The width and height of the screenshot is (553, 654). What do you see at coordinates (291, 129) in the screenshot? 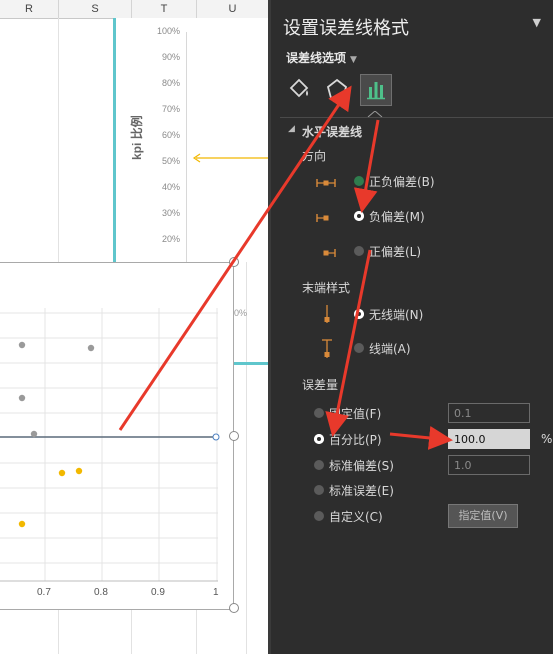
I see `collapse-triangle-icon: ◢` at bounding box center [291, 129].